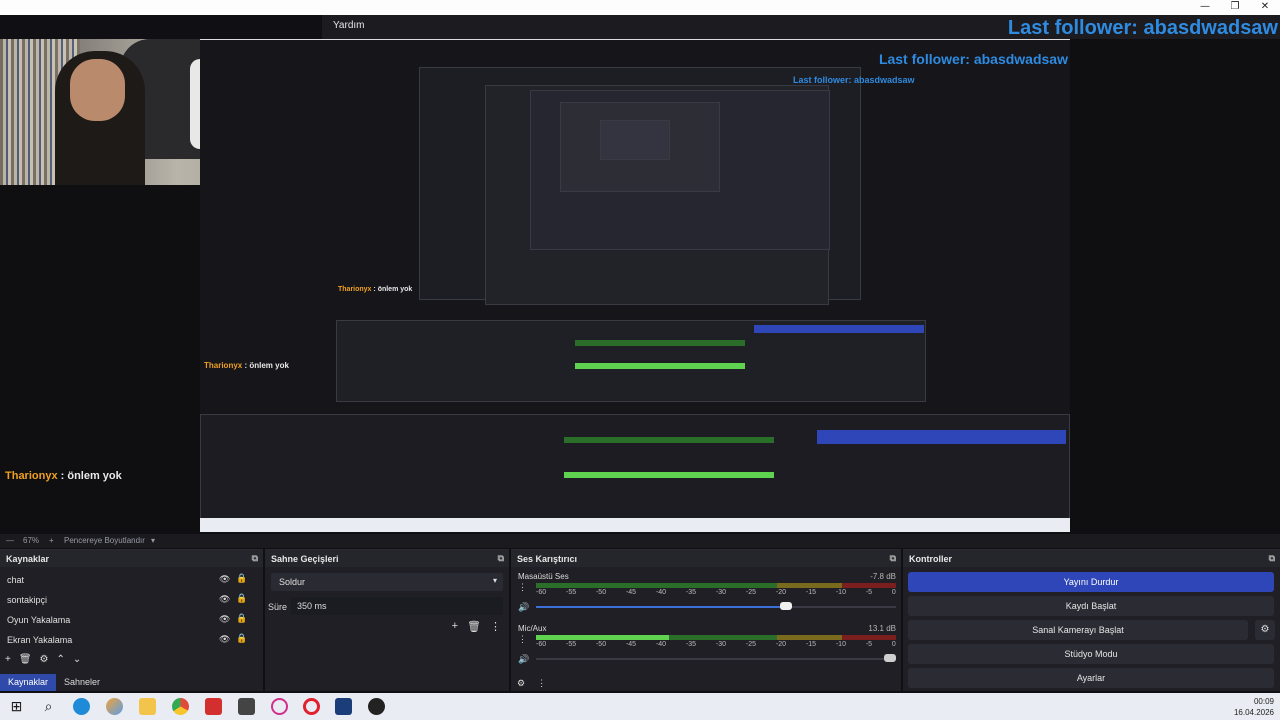  I want to click on gear-icon: ⚙, so click(1265, 630).